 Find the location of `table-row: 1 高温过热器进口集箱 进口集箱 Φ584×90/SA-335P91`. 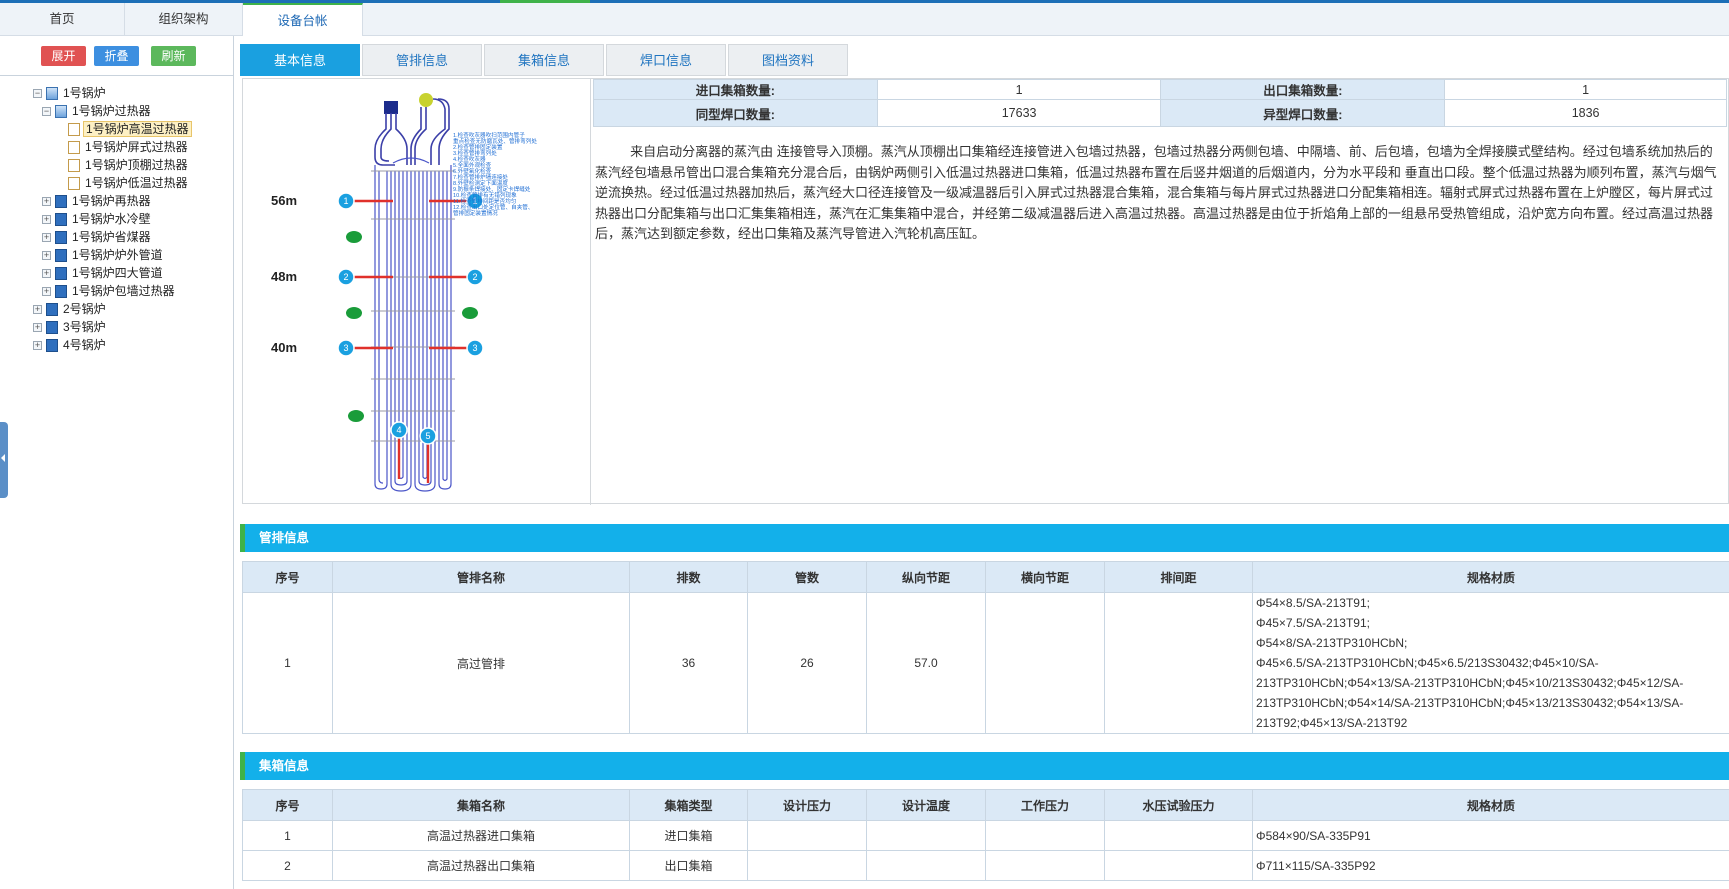

table-row: 1 高温过热器进口集箱 进口集箱 Φ584×90/SA-335P91 is located at coordinates (985, 835).